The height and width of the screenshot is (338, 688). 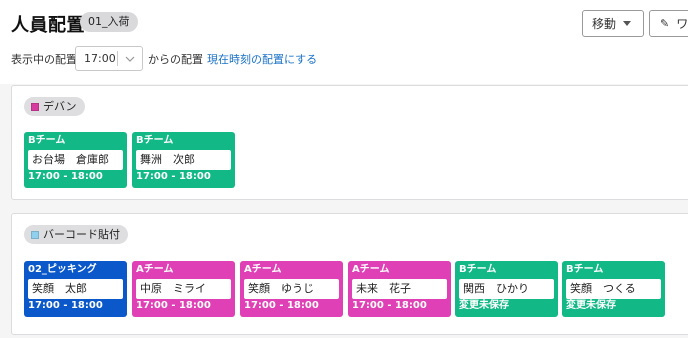 I want to click on filter-suffix: からの配置, so click(x=175, y=59).